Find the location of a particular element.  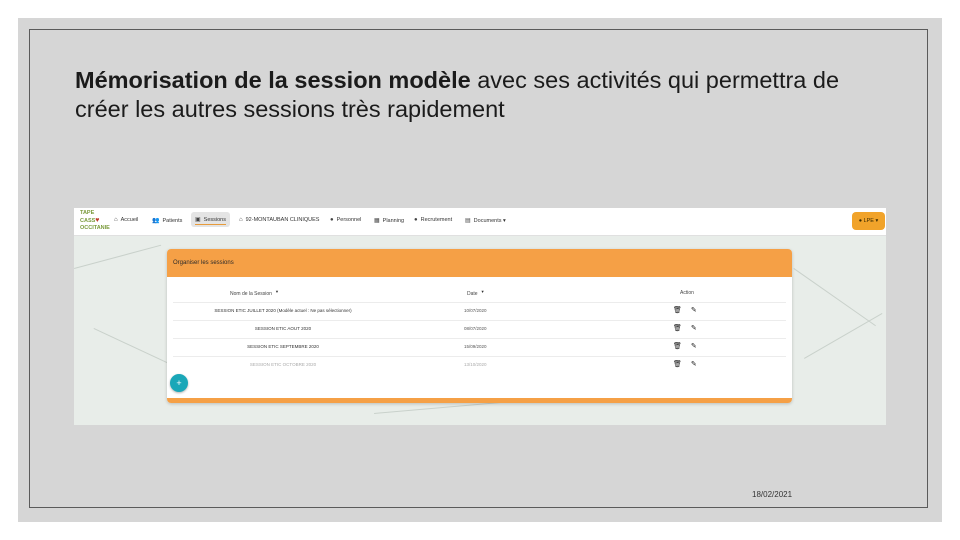

column-header-action: Action is located at coordinates (687, 293).